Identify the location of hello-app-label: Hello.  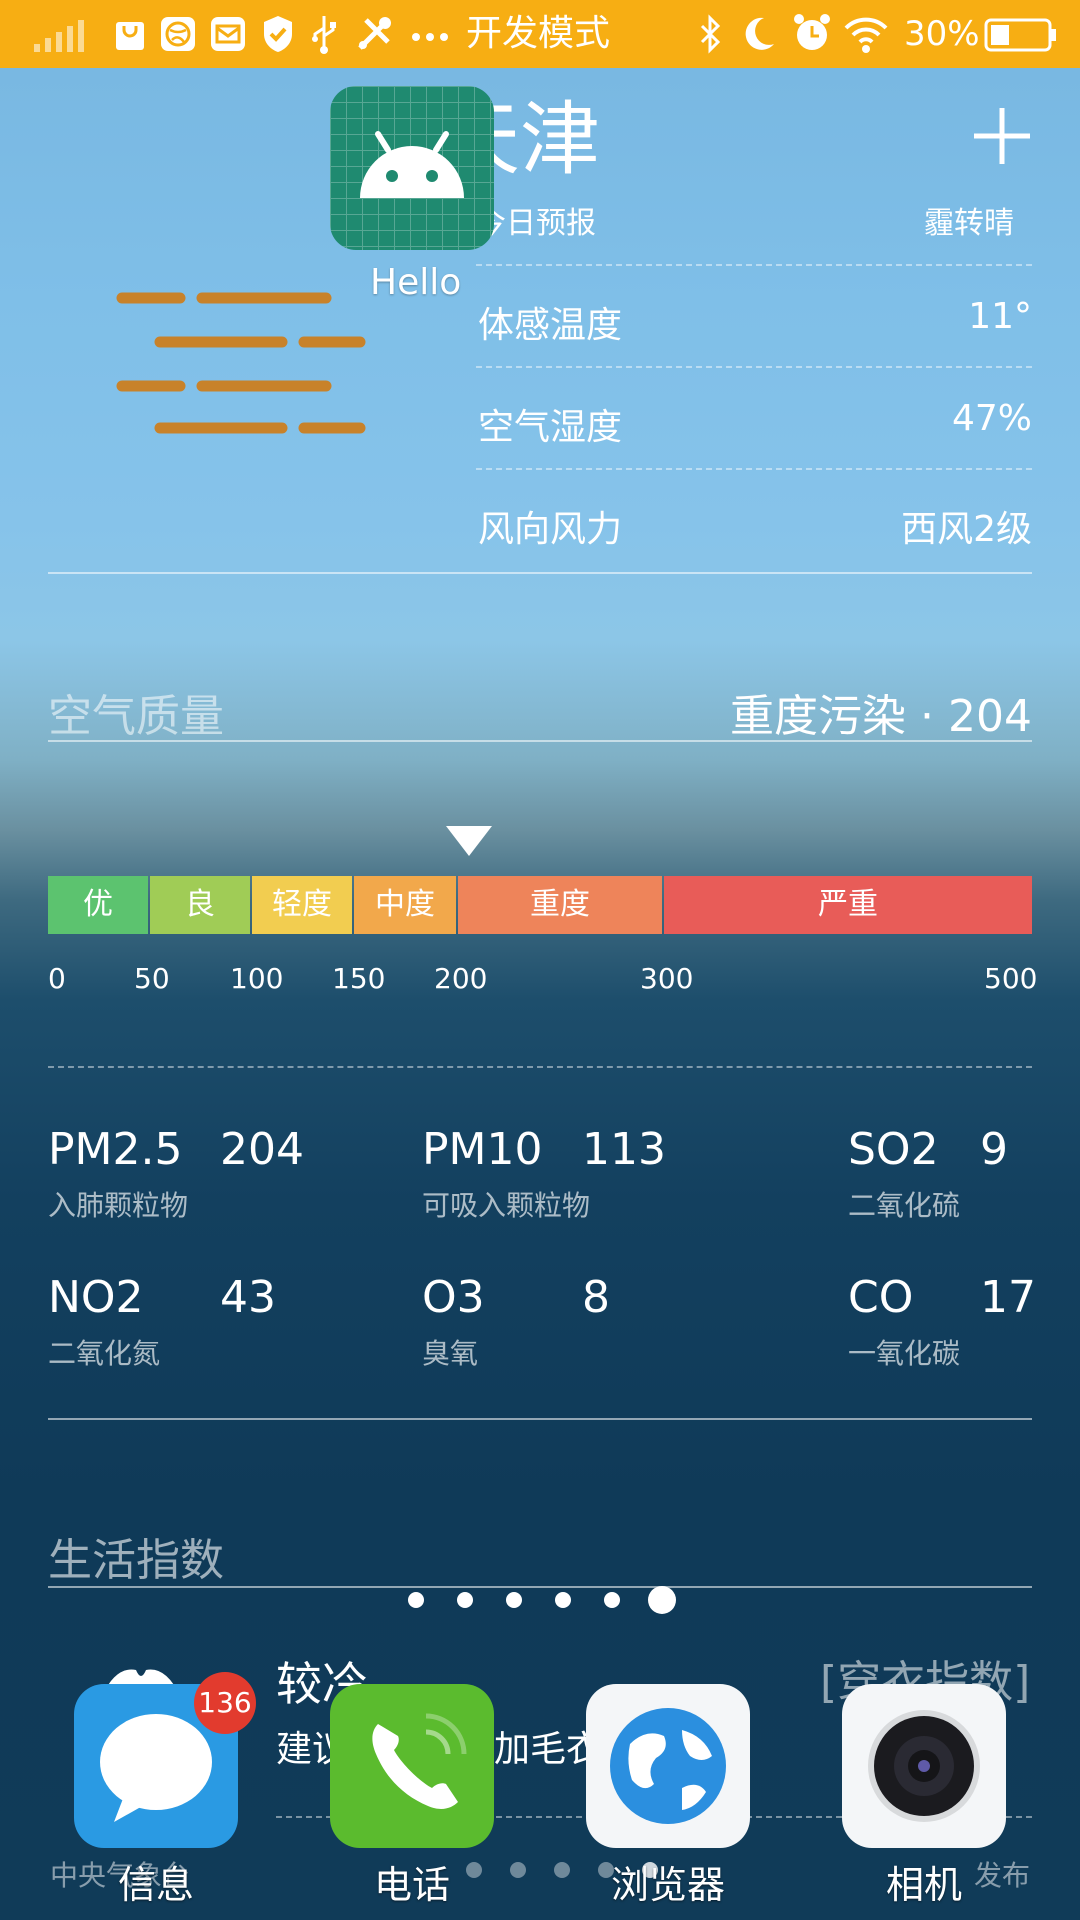
(415, 282).